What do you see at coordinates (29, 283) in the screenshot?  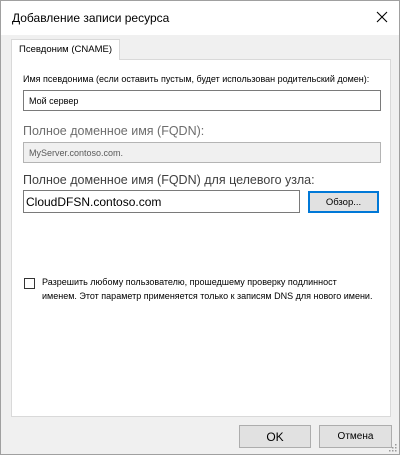 I see `permission-checkbox` at bounding box center [29, 283].